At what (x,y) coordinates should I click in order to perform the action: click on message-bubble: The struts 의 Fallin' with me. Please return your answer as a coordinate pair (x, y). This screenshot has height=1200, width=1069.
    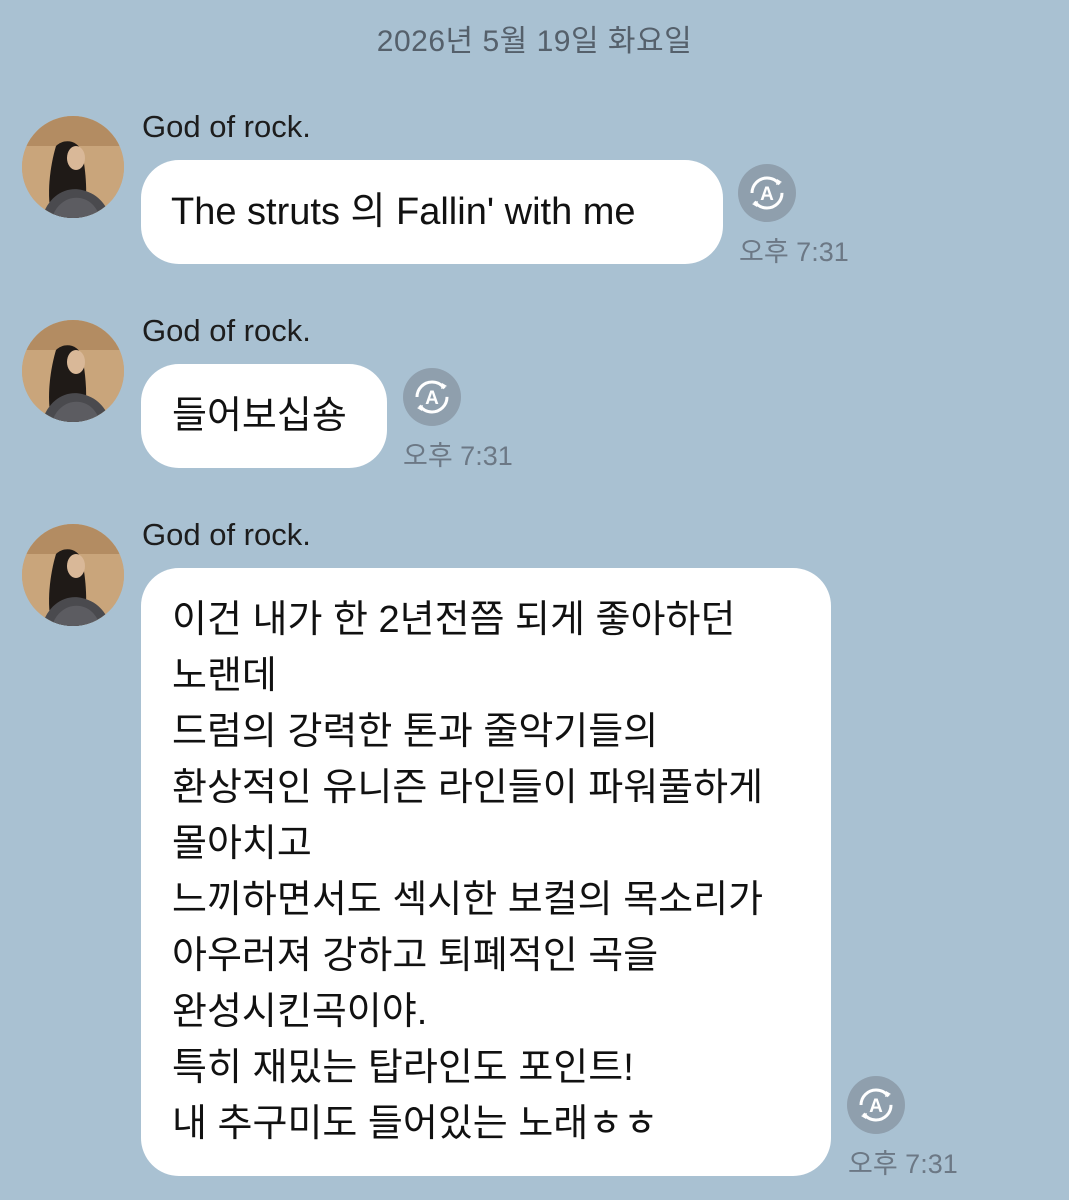
    Looking at the image, I should click on (432, 212).